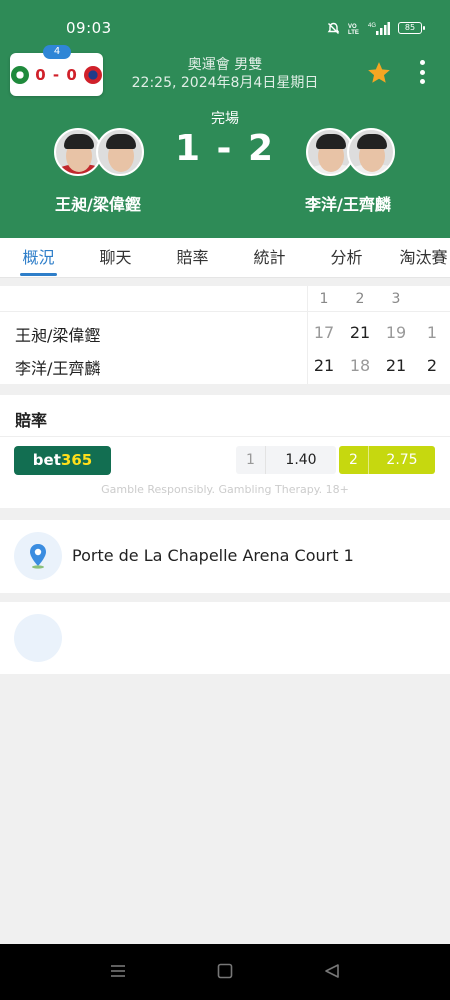  What do you see at coordinates (402, 460) in the screenshot?
I see `odds-value: 2.75` at bounding box center [402, 460].